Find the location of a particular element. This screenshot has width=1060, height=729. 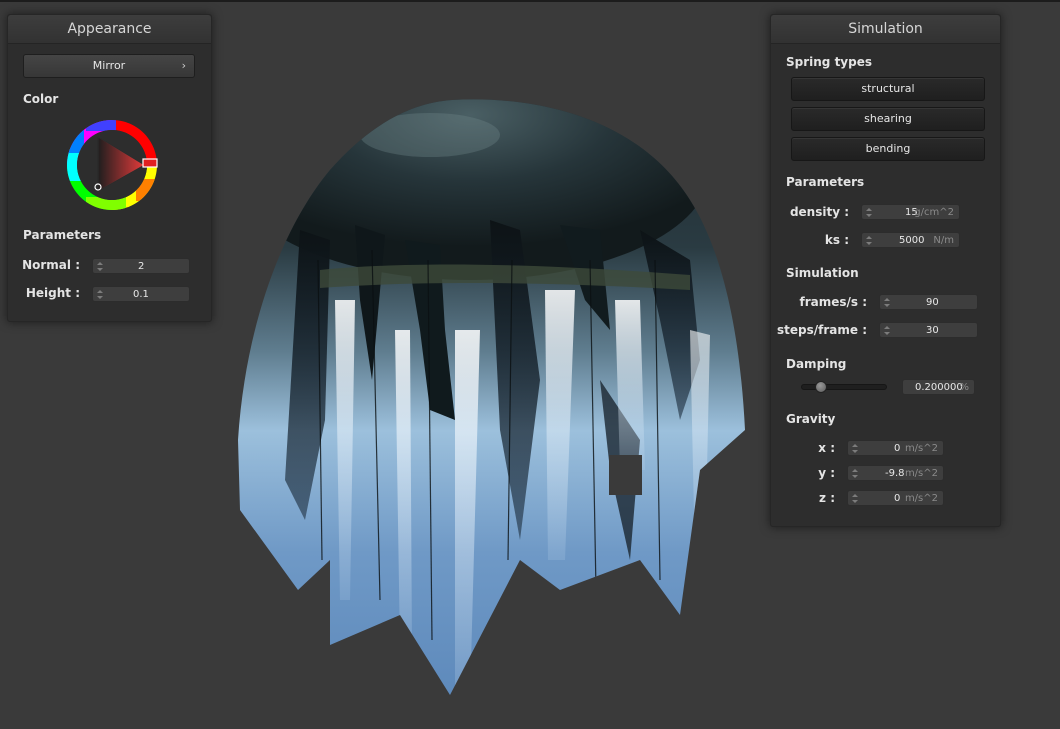

sim-parameters-label: Parameters is located at coordinates (825, 182).